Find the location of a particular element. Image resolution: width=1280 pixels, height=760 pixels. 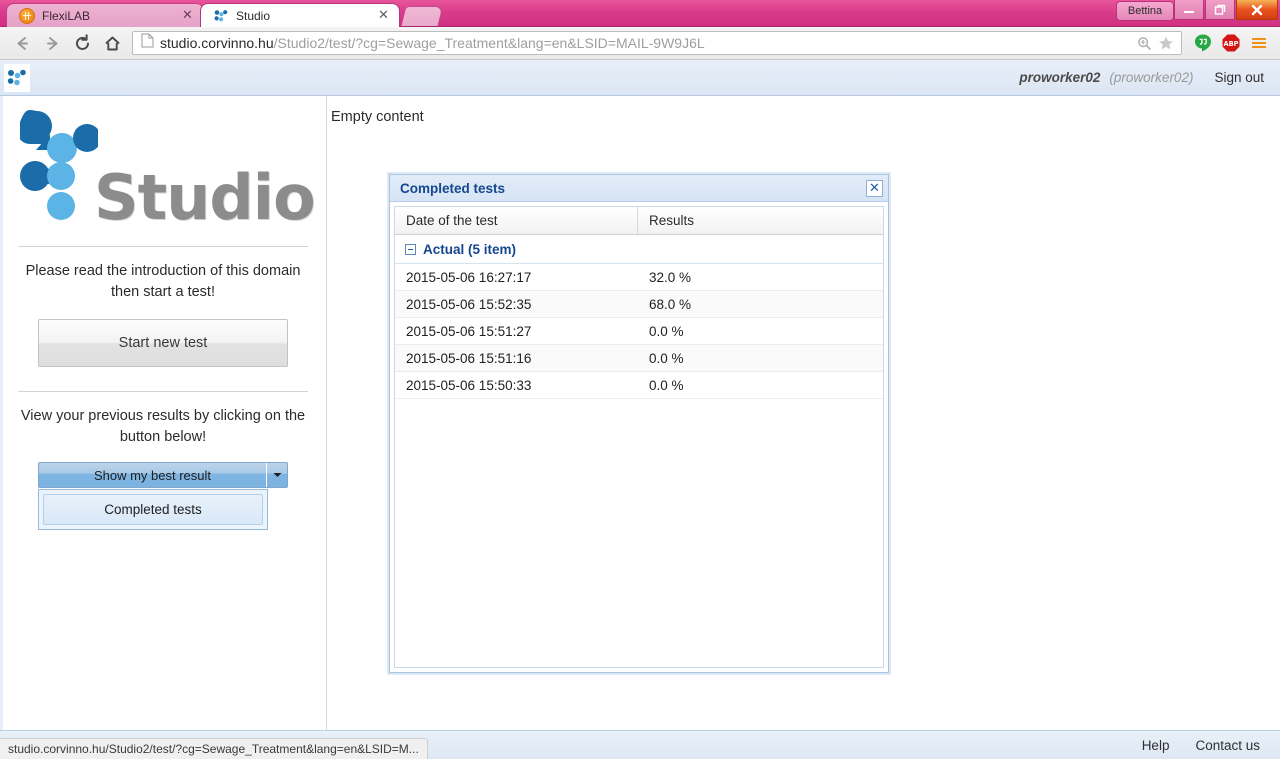

cell-date: 2015-05-06 15:51:16 is located at coordinates (469, 358).